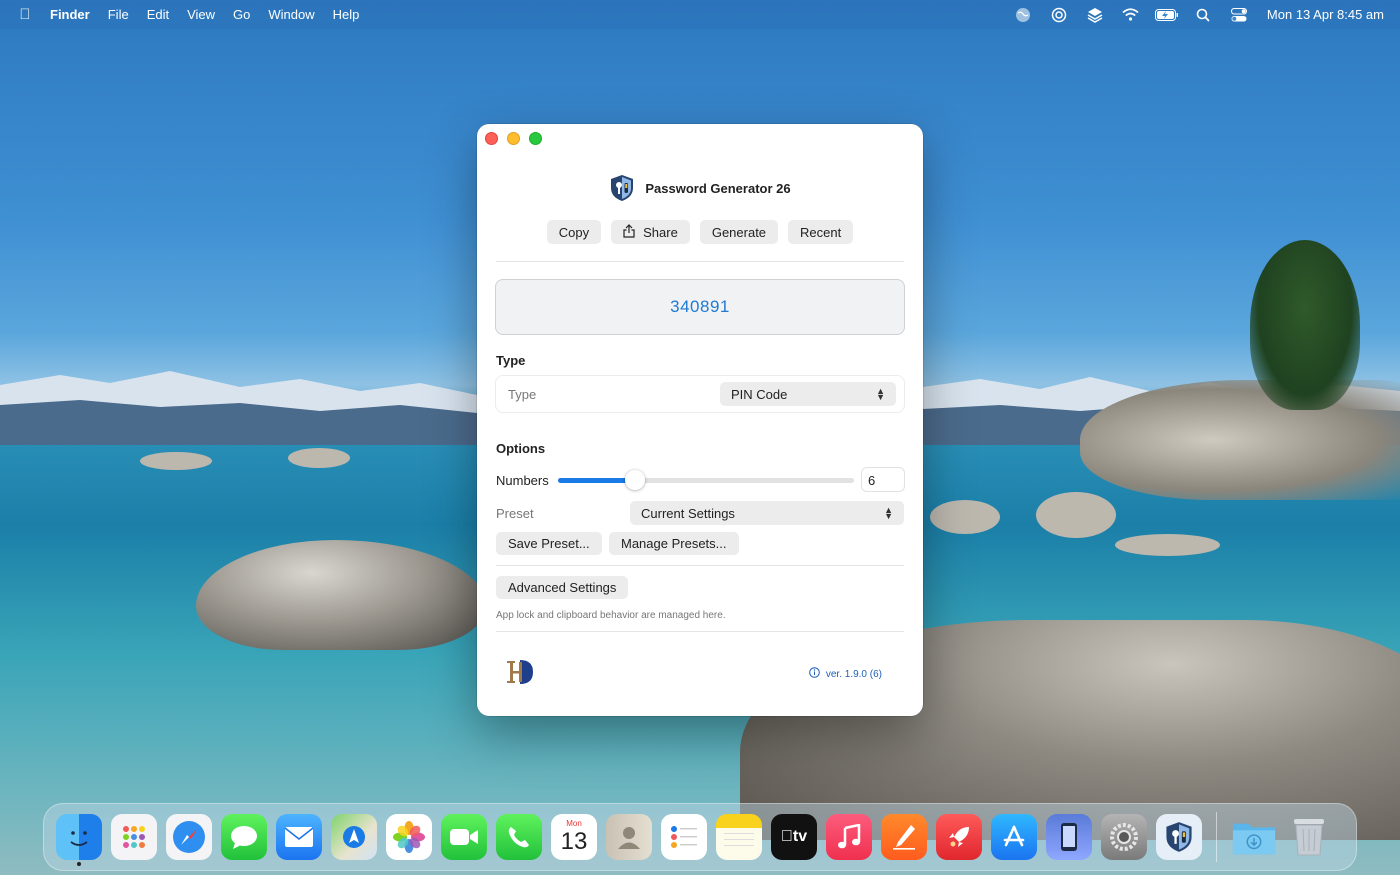  What do you see at coordinates (1322, 14) in the screenshot?
I see `menu-clock: Mon 13 Apr 8:45 am` at bounding box center [1322, 14].